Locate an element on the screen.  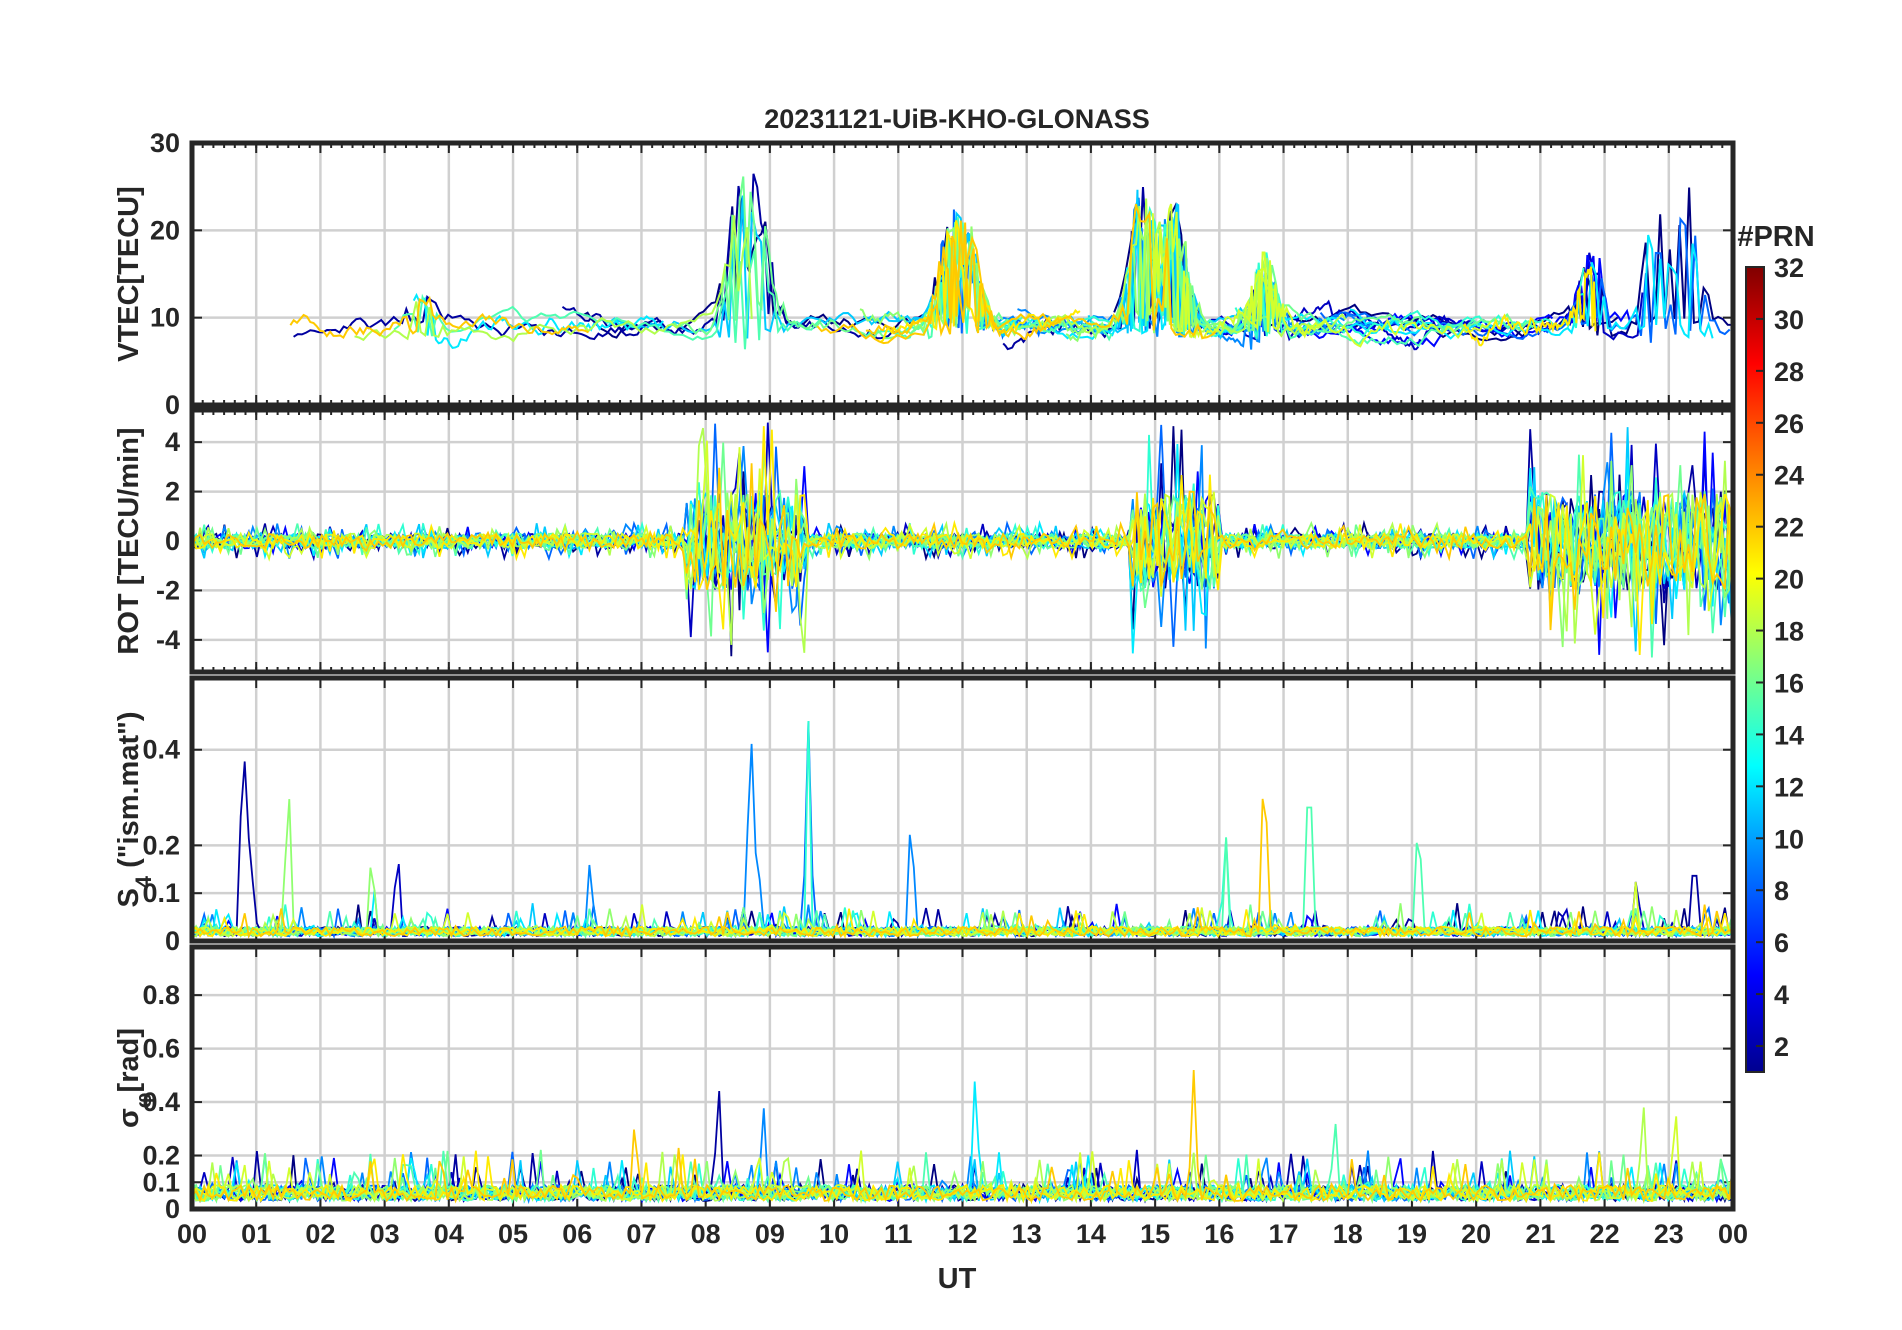
x-tick-label: 02 is located at coordinates (320, 1234).